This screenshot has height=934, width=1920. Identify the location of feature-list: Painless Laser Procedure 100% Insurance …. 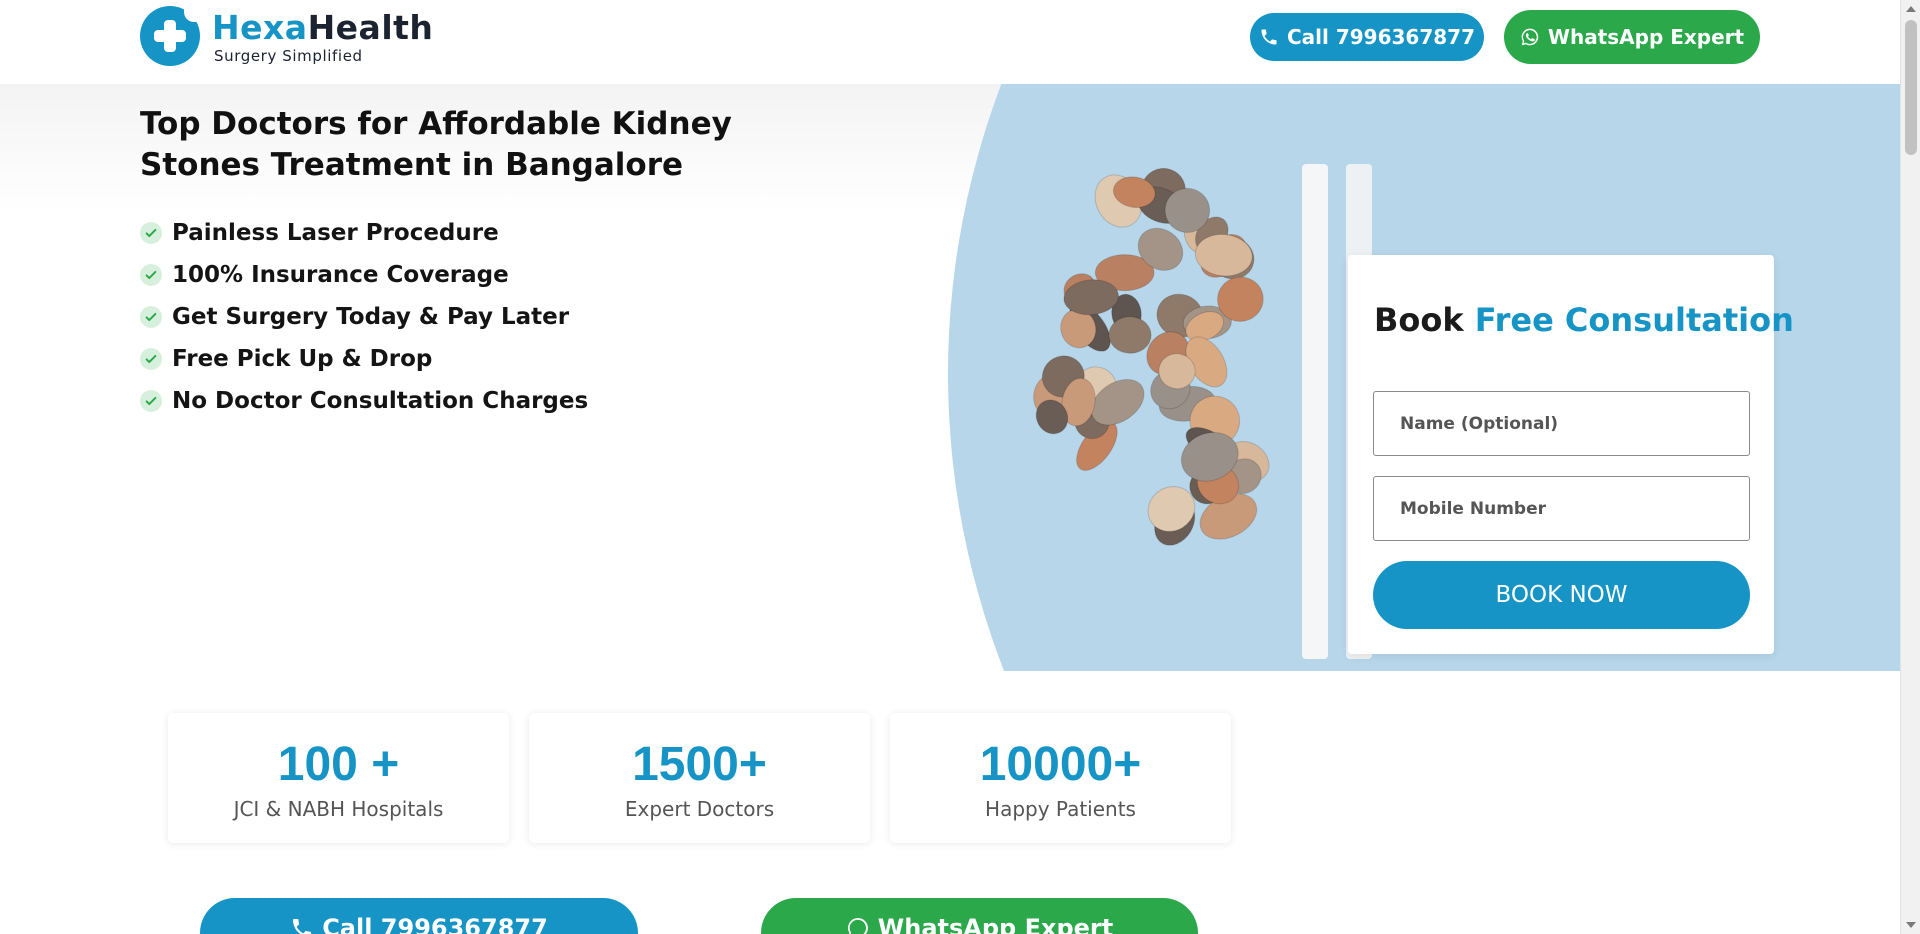
(364, 317).